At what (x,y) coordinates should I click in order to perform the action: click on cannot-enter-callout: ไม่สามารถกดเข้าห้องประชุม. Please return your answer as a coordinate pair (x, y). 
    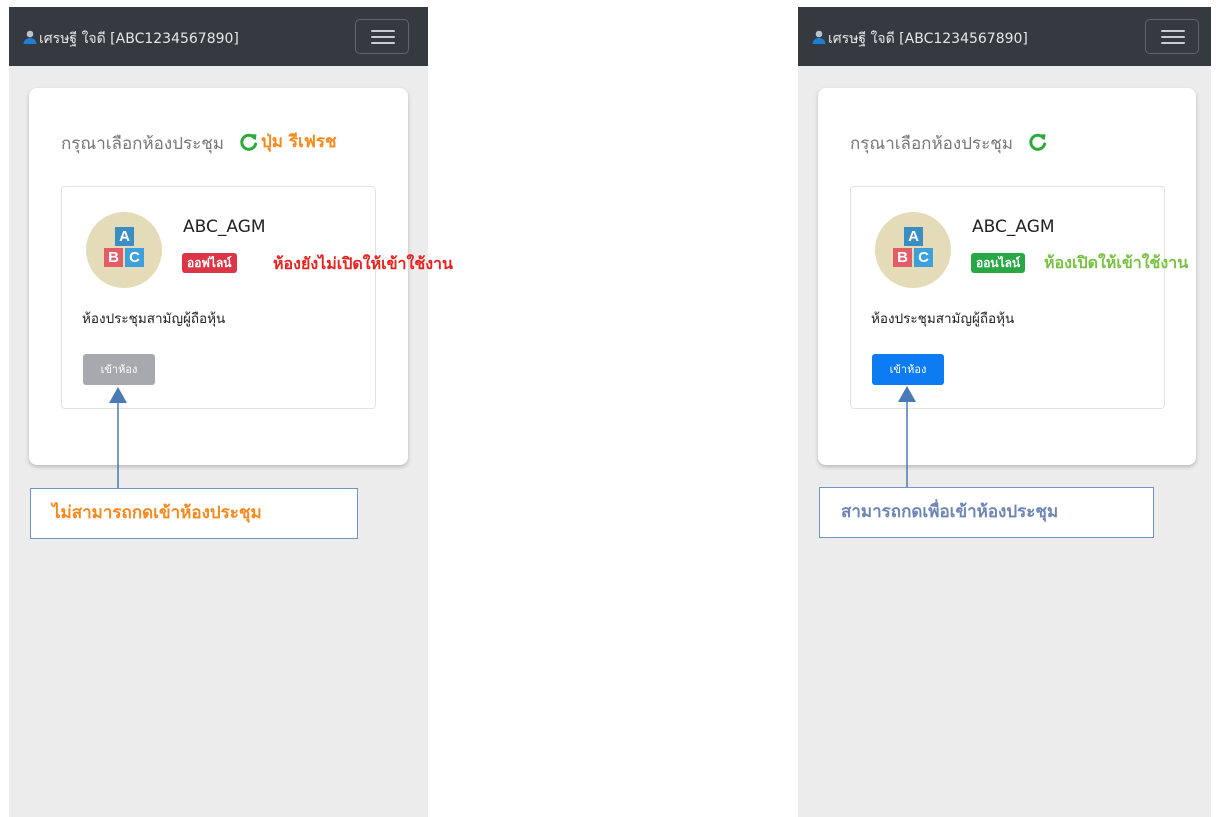
    Looking at the image, I should click on (194, 513).